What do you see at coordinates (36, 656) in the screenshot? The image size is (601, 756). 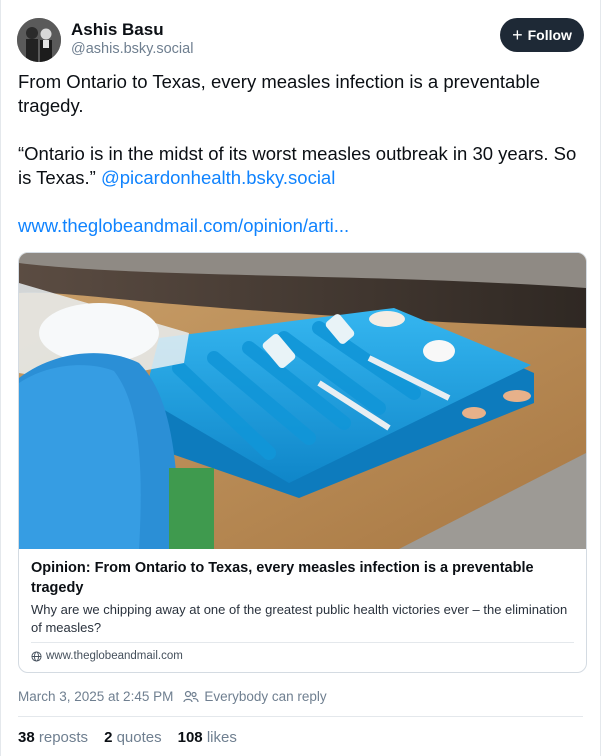 I see `globe-icon` at bounding box center [36, 656].